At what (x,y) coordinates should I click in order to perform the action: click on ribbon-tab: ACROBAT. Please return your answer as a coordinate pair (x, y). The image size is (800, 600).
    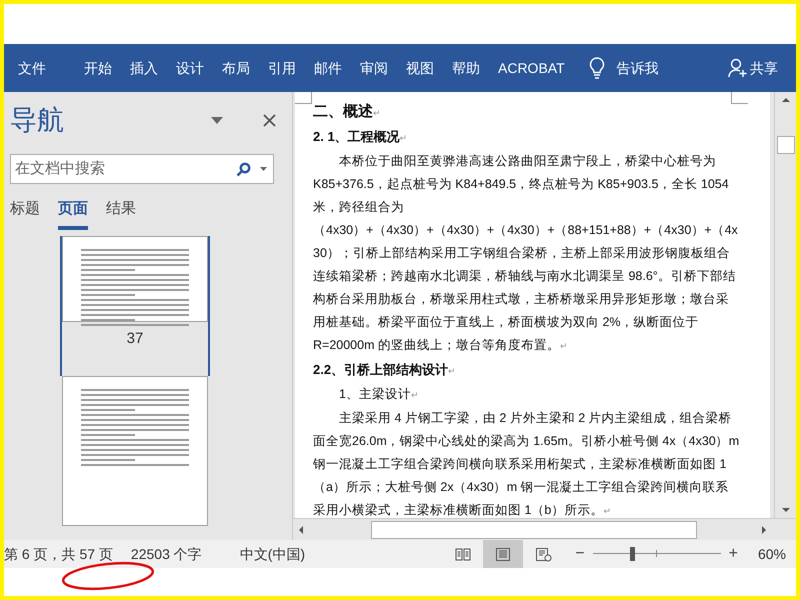
    Looking at the image, I should click on (531, 68).